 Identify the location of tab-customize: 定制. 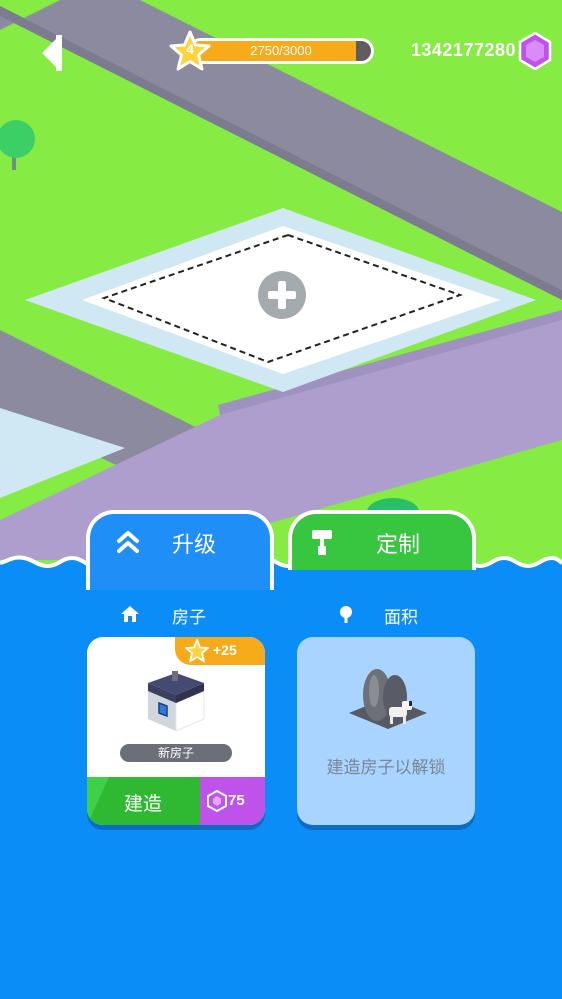
(382, 540).